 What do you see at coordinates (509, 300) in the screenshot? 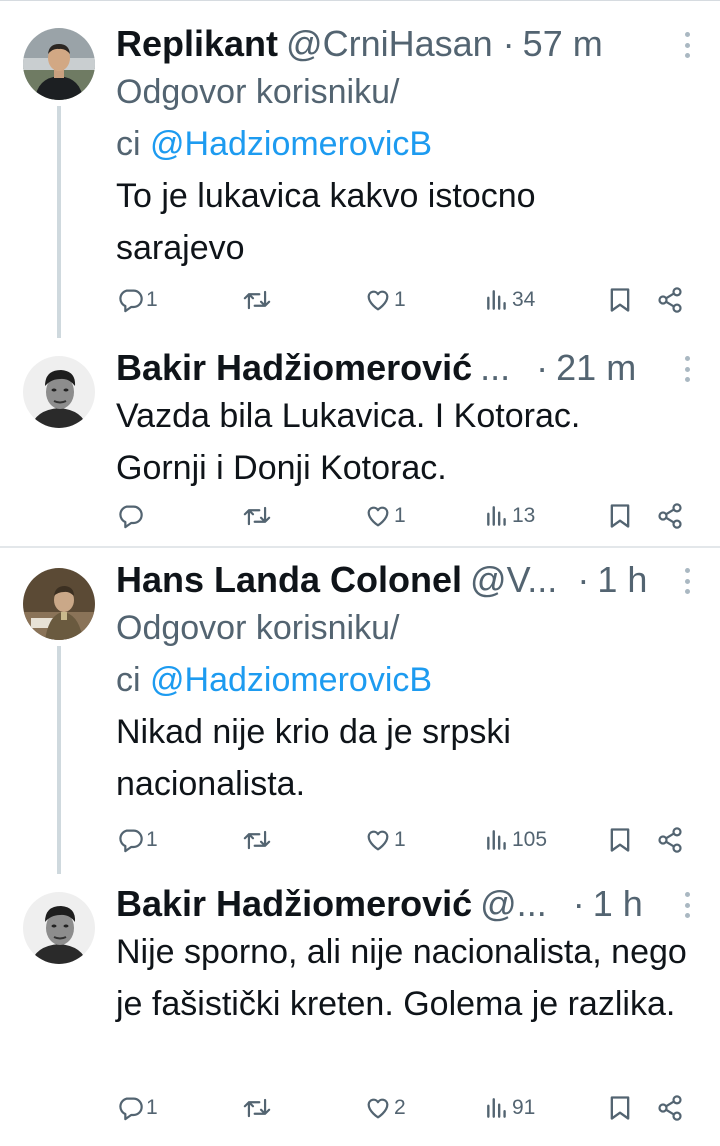
I see `views-button: 34` at bounding box center [509, 300].